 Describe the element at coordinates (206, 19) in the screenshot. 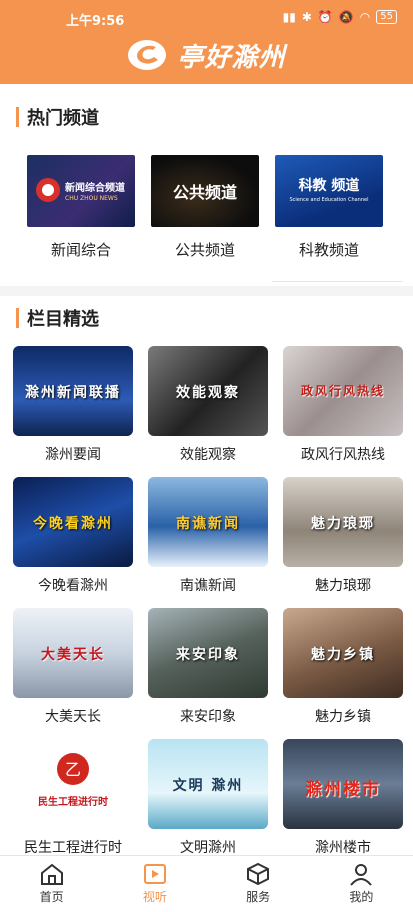

I see `status-bar: 上午9:56 ▮▮ ✱ ⏰ 🔕 ◠ 55` at that location.